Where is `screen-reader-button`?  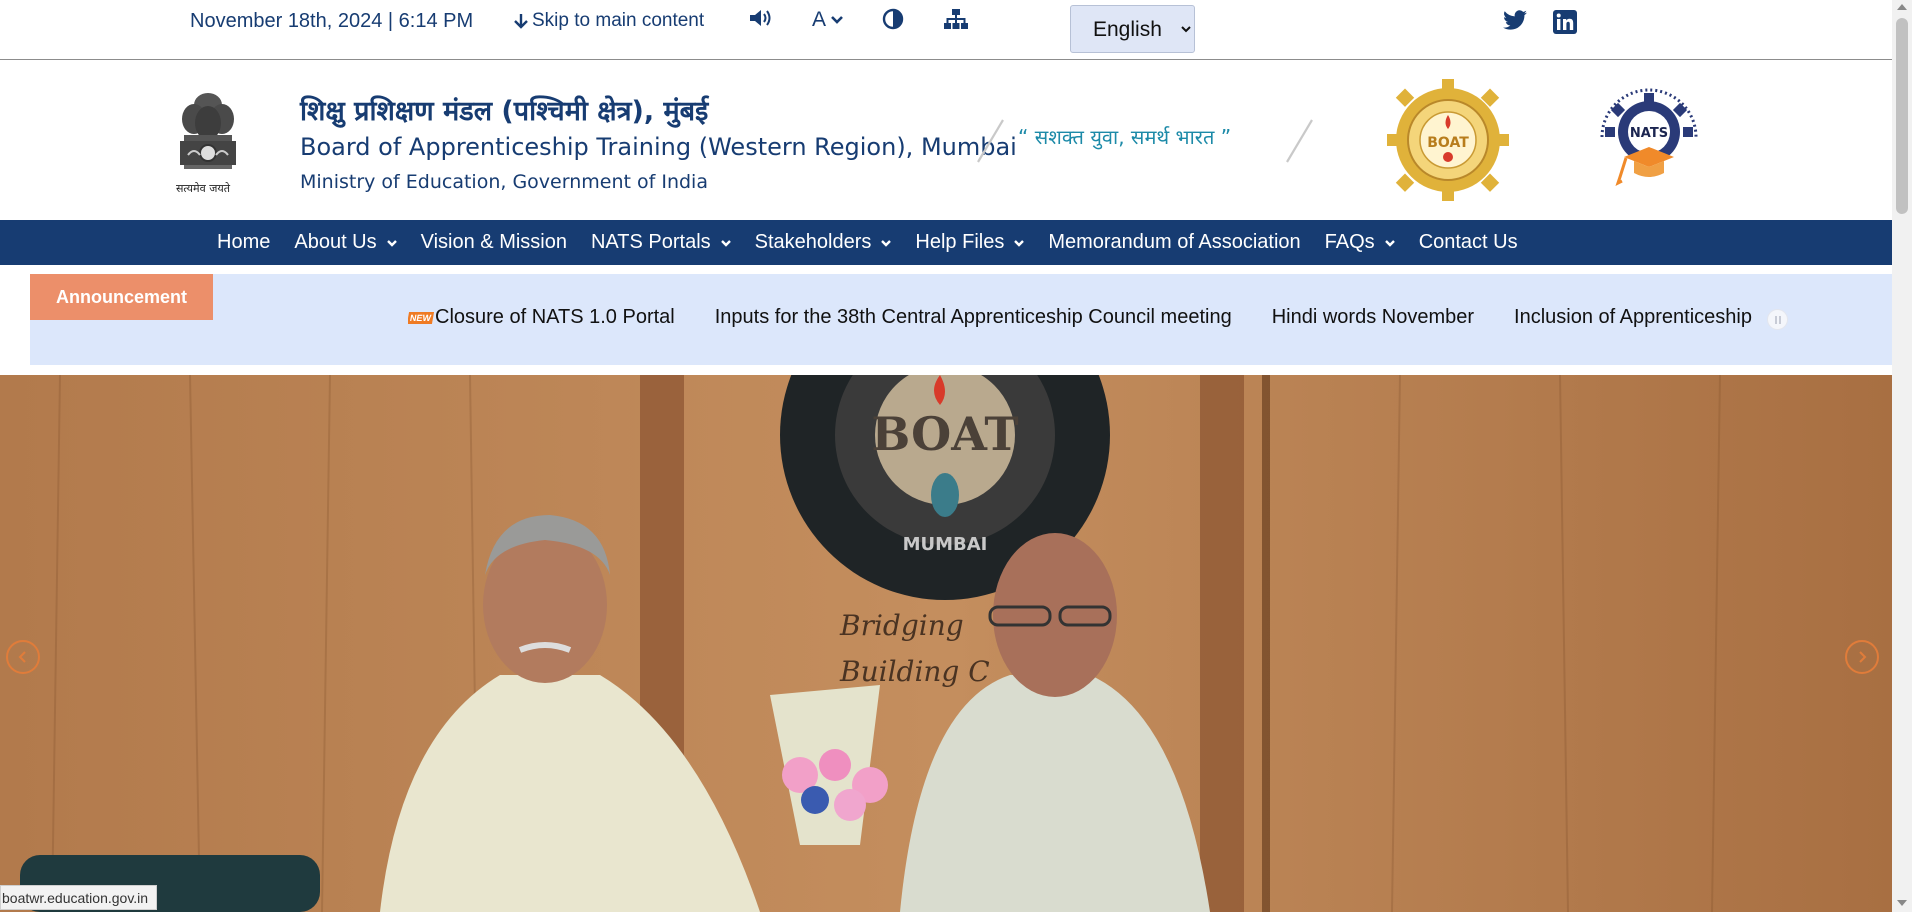 screen-reader-button is located at coordinates (760, 18).